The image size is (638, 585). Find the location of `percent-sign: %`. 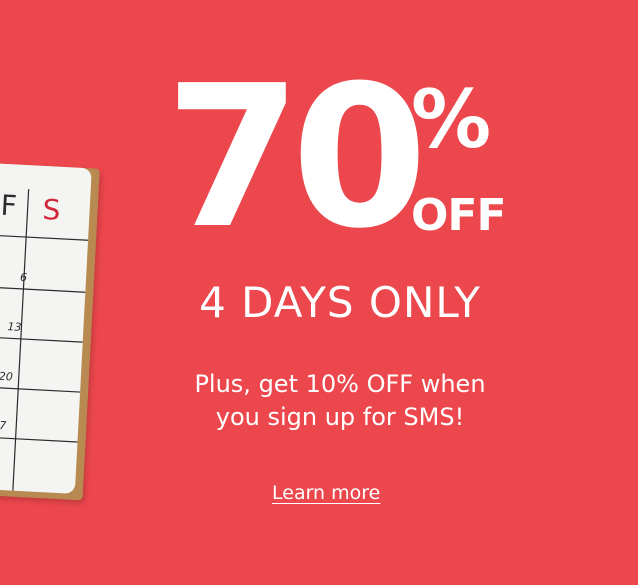

percent-sign: % is located at coordinates (451, 119).